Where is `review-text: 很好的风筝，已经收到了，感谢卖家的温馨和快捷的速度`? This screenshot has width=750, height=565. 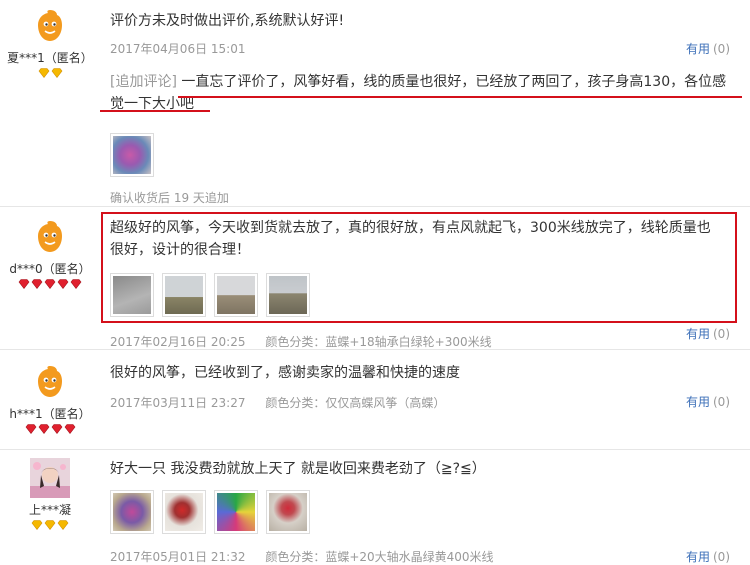
review-text: 很好的风筝，已经收到了，感谢卖家的温馨和快捷的速度 is located at coordinates (285, 373).